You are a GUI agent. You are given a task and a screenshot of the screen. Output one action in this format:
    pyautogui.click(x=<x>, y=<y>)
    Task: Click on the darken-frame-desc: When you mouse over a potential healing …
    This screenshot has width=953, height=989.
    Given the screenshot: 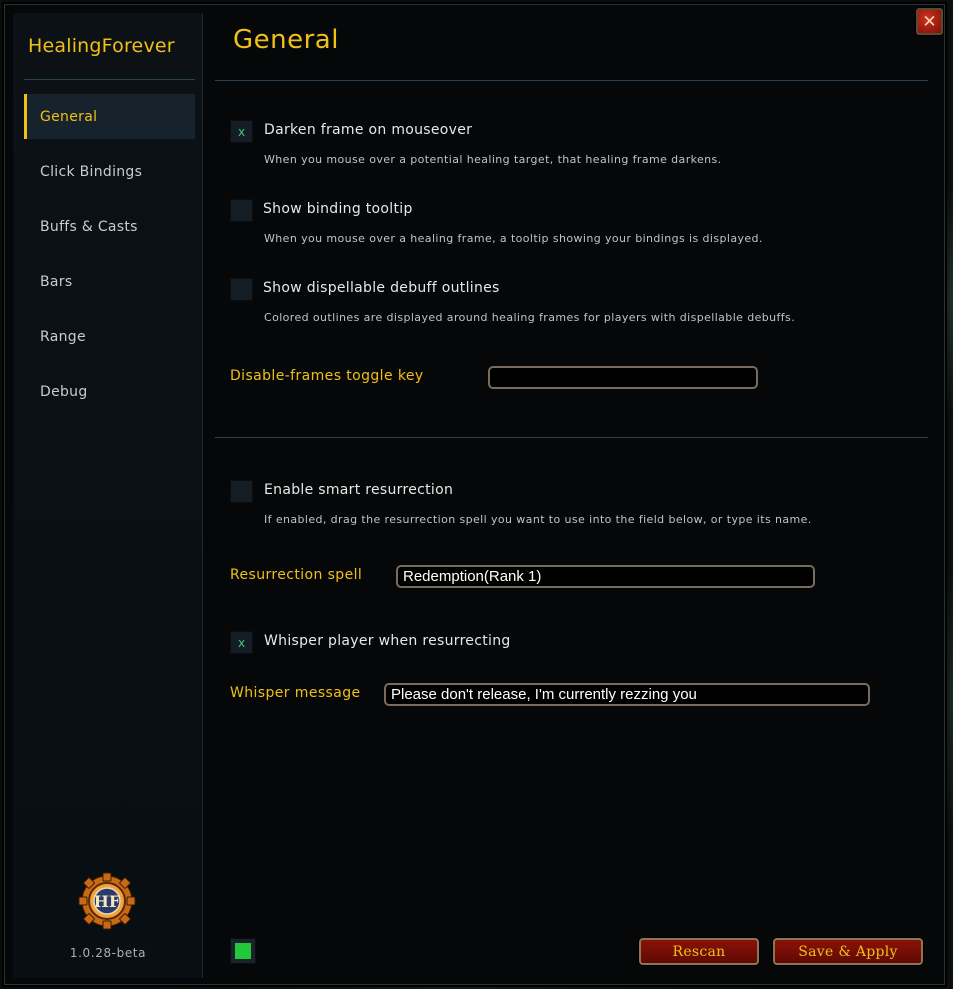 What is the action you would take?
    pyautogui.click(x=493, y=159)
    